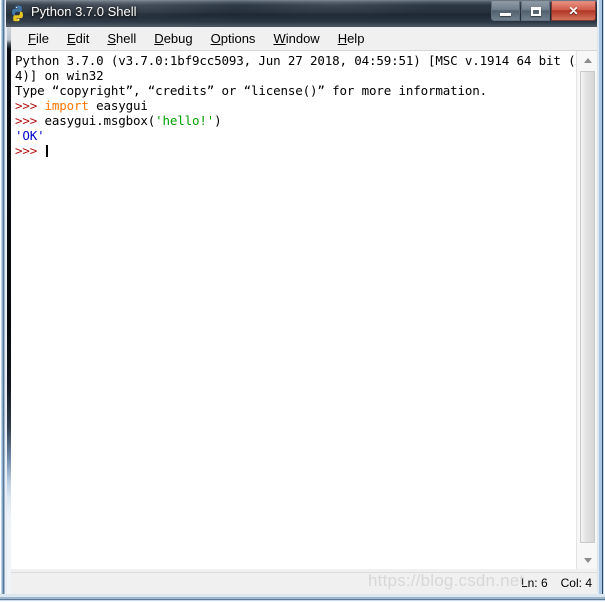 The image size is (605, 602). Describe the element at coordinates (3, 301) in the screenshot. I see `window-border-left` at that location.